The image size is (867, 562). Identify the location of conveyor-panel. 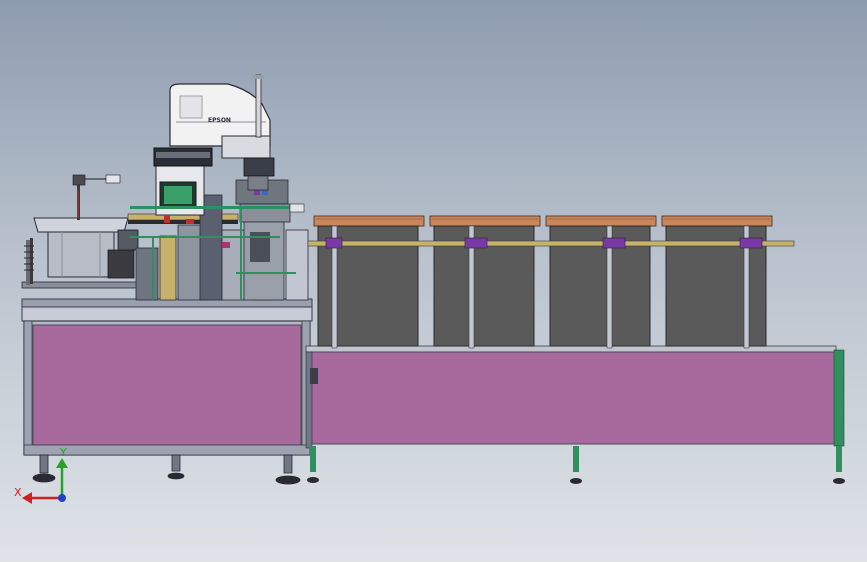
(573, 398).